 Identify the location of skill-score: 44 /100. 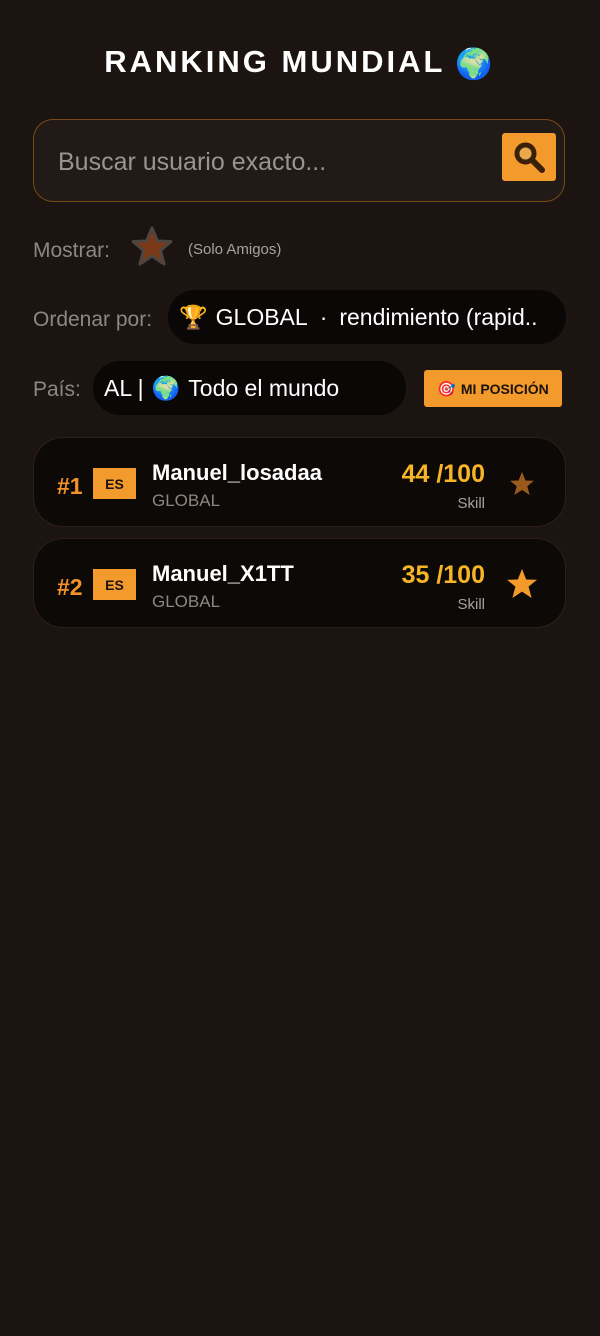
(443, 474).